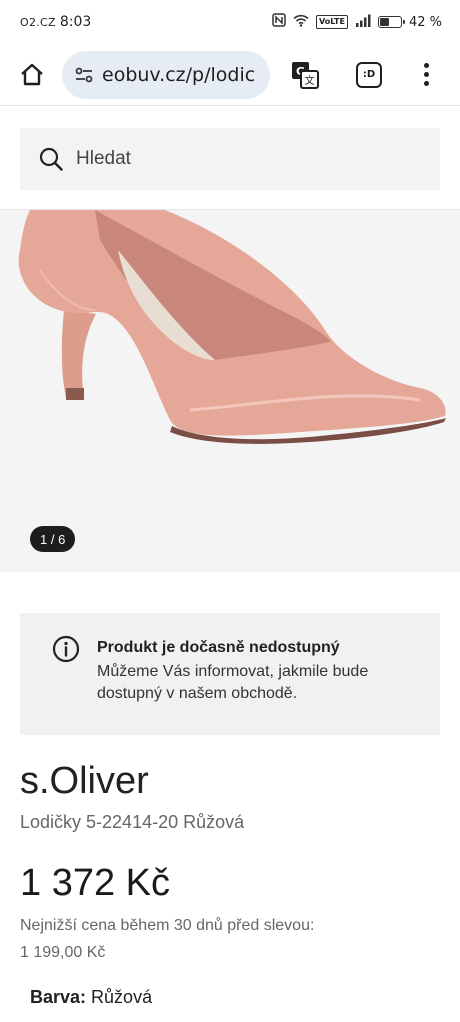 Image resolution: width=460 pixels, height=1022 pixels. What do you see at coordinates (103, 158) in the screenshot?
I see `search-placeholder: Hledat` at bounding box center [103, 158].